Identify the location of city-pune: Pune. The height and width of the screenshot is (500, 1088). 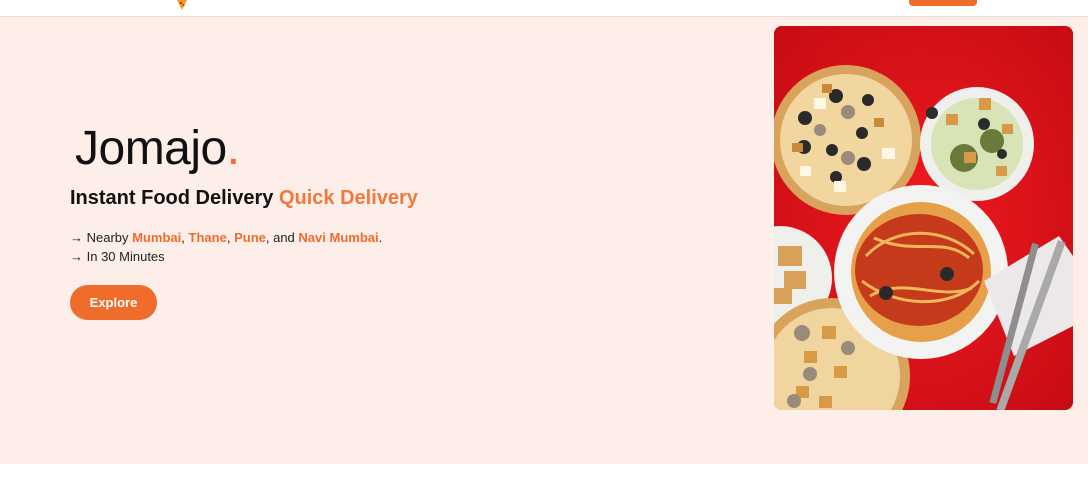
(250, 237).